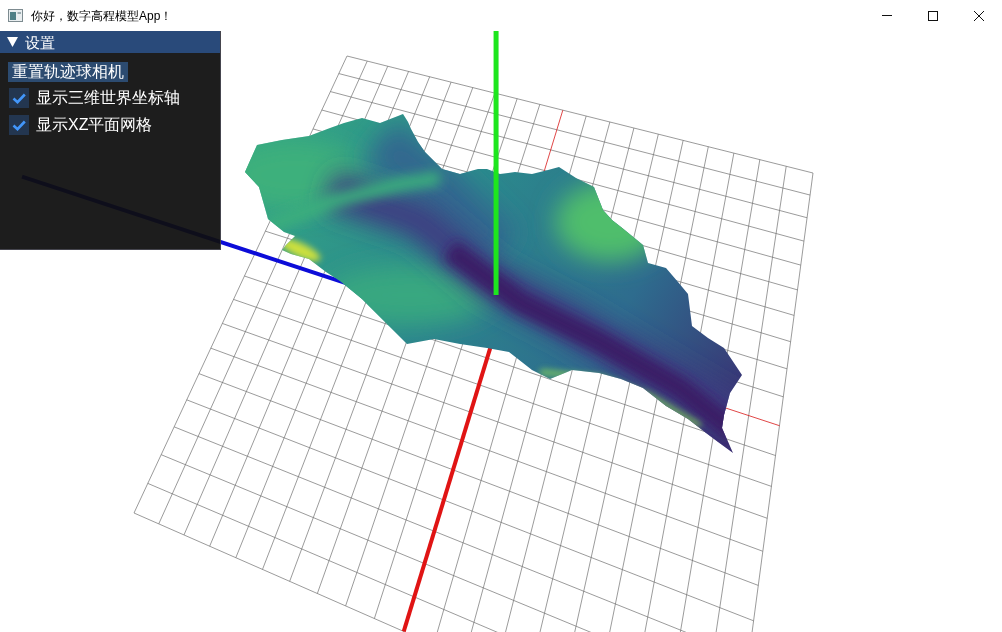 The height and width of the screenshot is (632, 1002). Describe the element at coordinates (68, 72) in the screenshot. I see `reset-camera-button: 重置轨迹球相机` at that location.